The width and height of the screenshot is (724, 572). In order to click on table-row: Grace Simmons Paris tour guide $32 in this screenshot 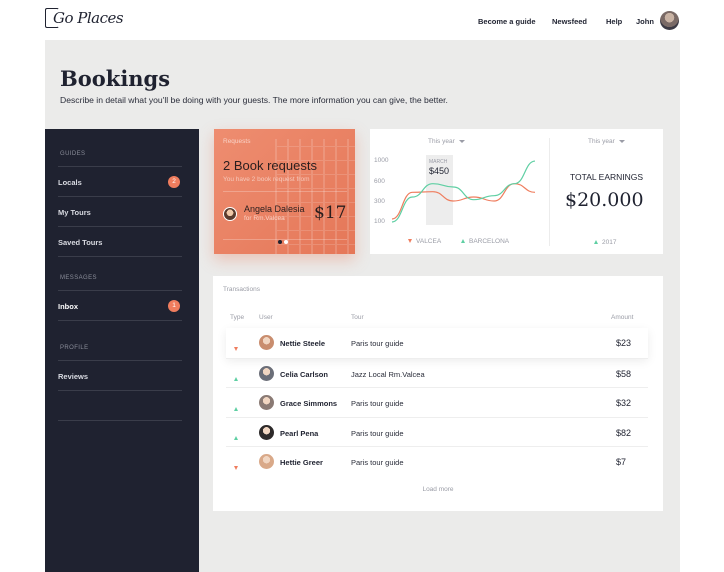, I will do `click(437, 402)`.